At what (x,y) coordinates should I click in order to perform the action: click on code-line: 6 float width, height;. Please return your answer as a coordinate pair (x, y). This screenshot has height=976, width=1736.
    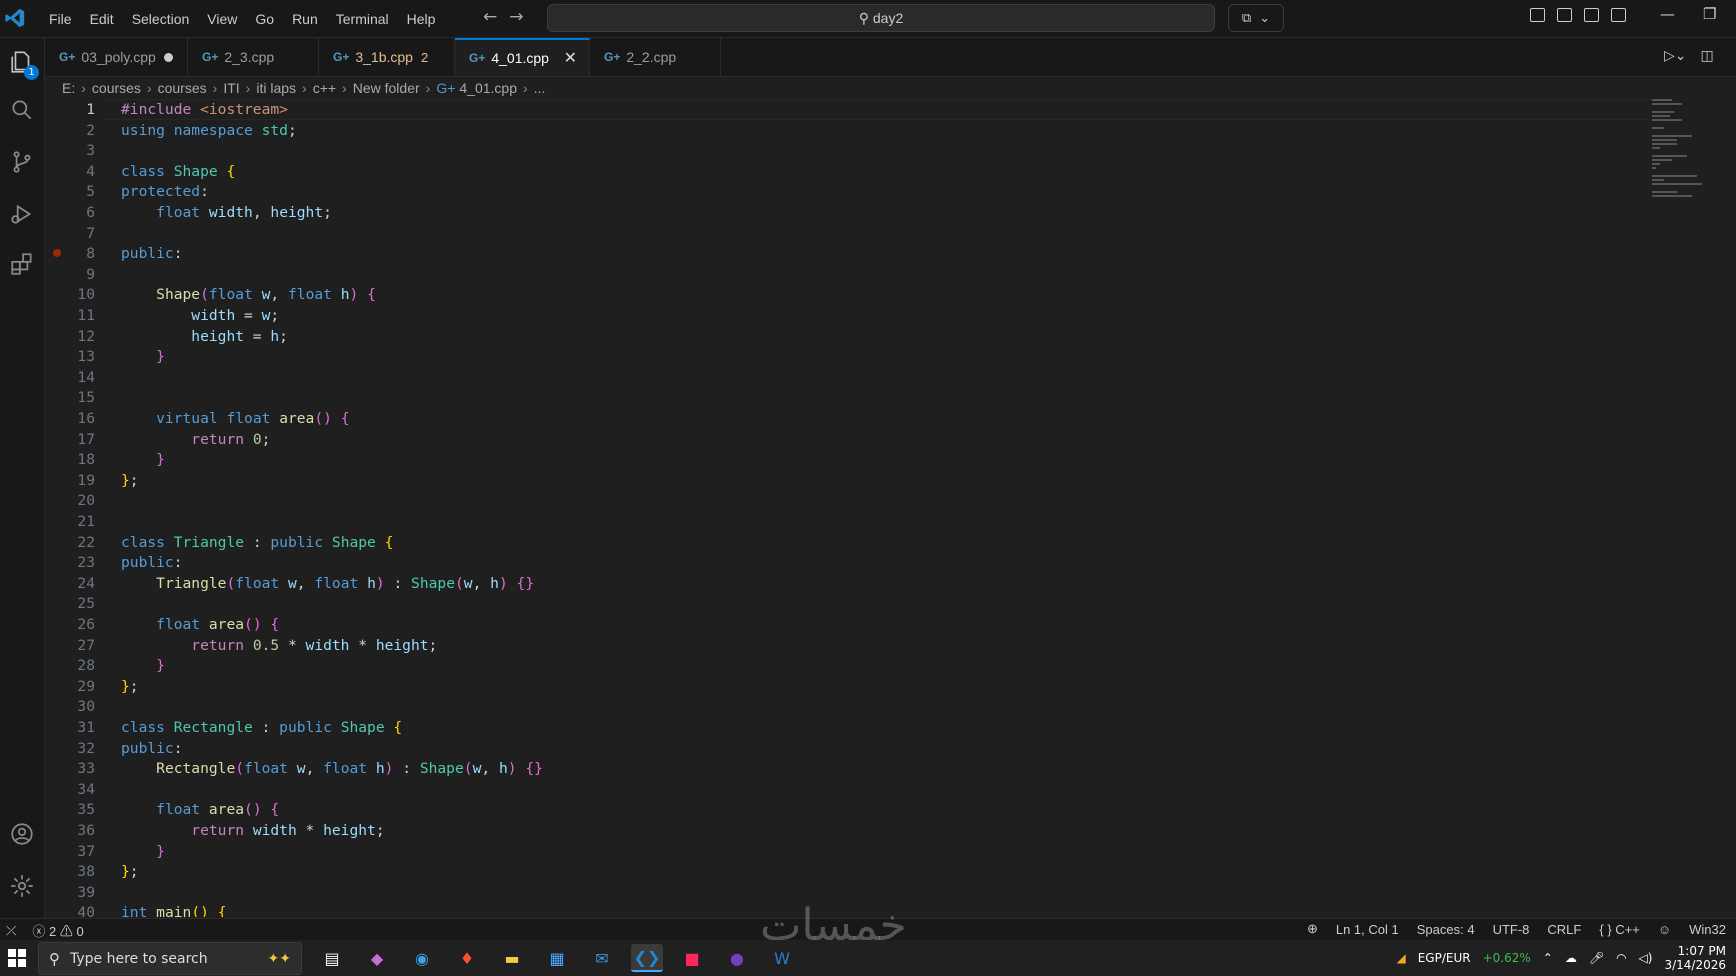
    Looking at the image, I should click on (845, 212).